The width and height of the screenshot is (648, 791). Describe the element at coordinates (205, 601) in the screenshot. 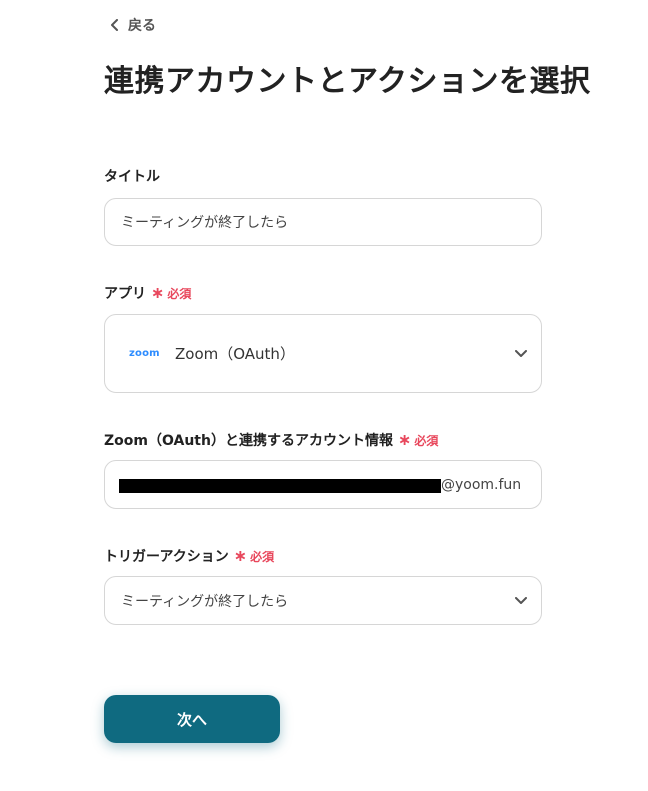

I see `trigger-select-value: ミーティングが終了したら` at that location.